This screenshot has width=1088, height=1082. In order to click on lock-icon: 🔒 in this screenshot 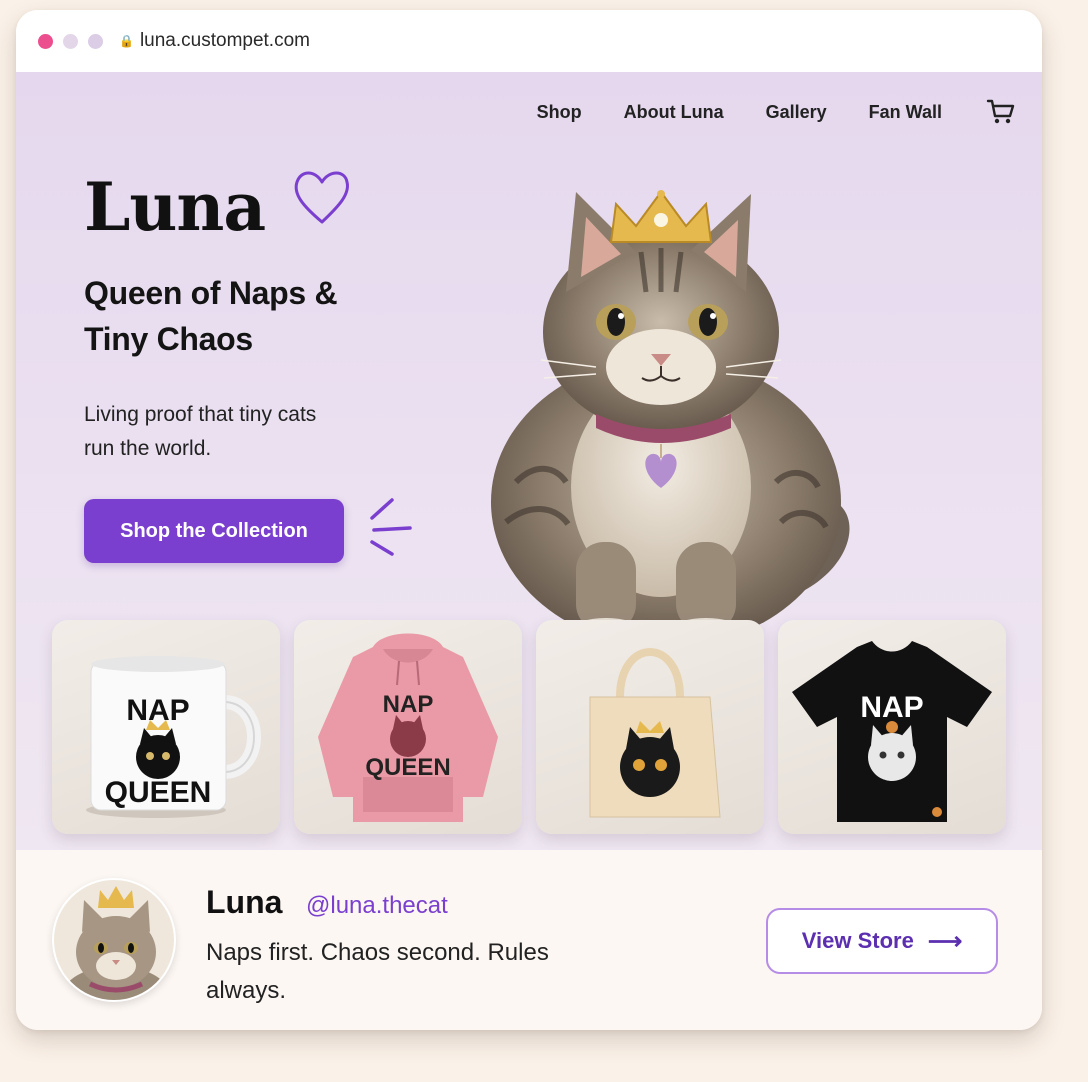, I will do `click(126, 41)`.